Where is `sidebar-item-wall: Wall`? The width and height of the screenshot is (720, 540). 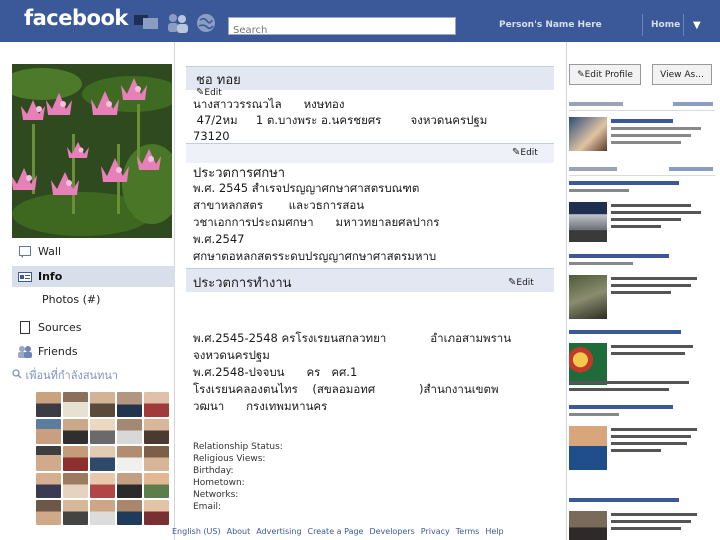
sidebar-item-wall: Wall is located at coordinates (93, 251).